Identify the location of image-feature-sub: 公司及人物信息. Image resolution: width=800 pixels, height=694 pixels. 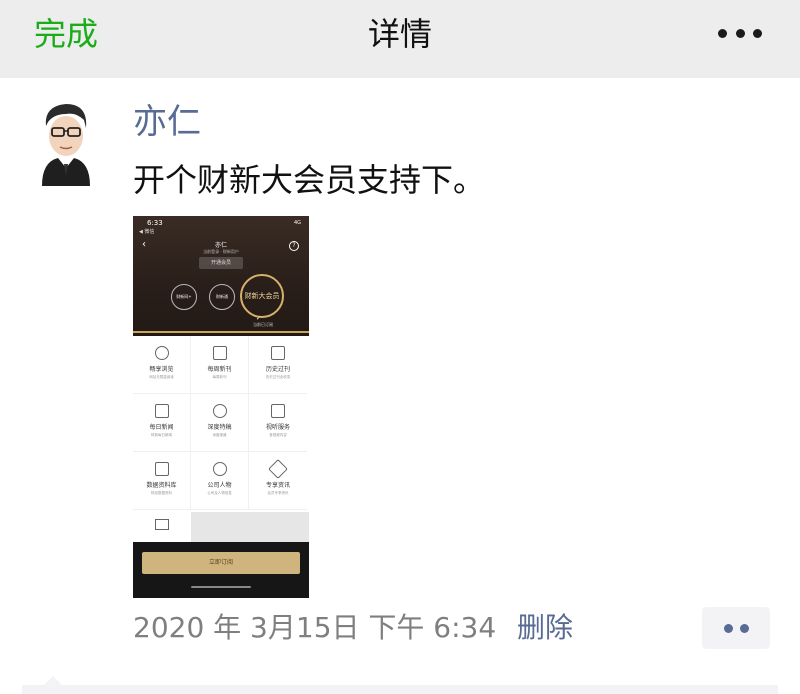
(219, 493).